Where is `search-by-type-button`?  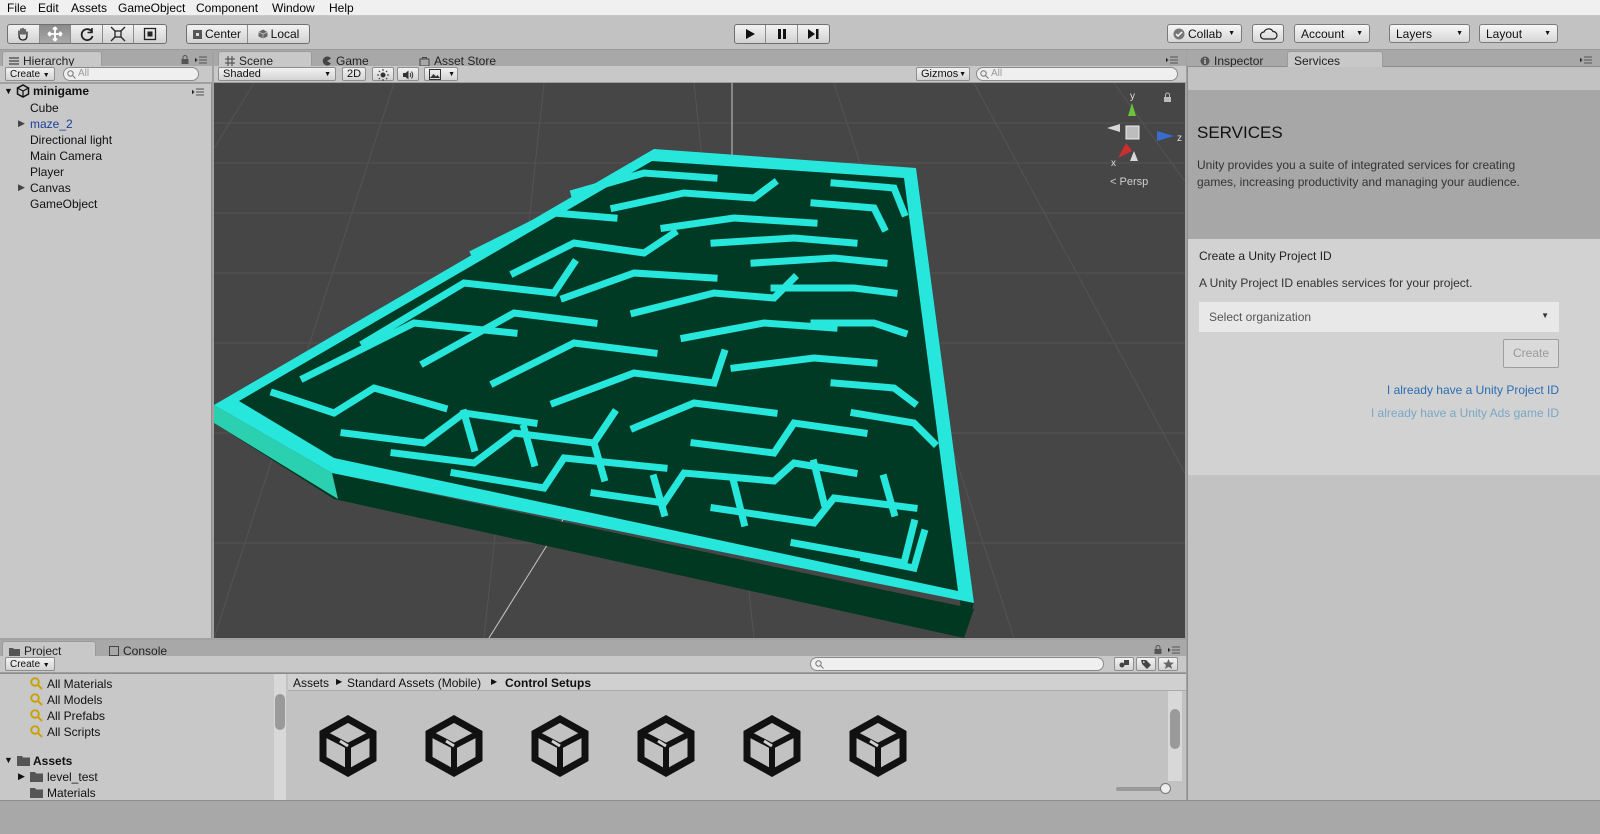 search-by-type-button is located at coordinates (1124, 664).